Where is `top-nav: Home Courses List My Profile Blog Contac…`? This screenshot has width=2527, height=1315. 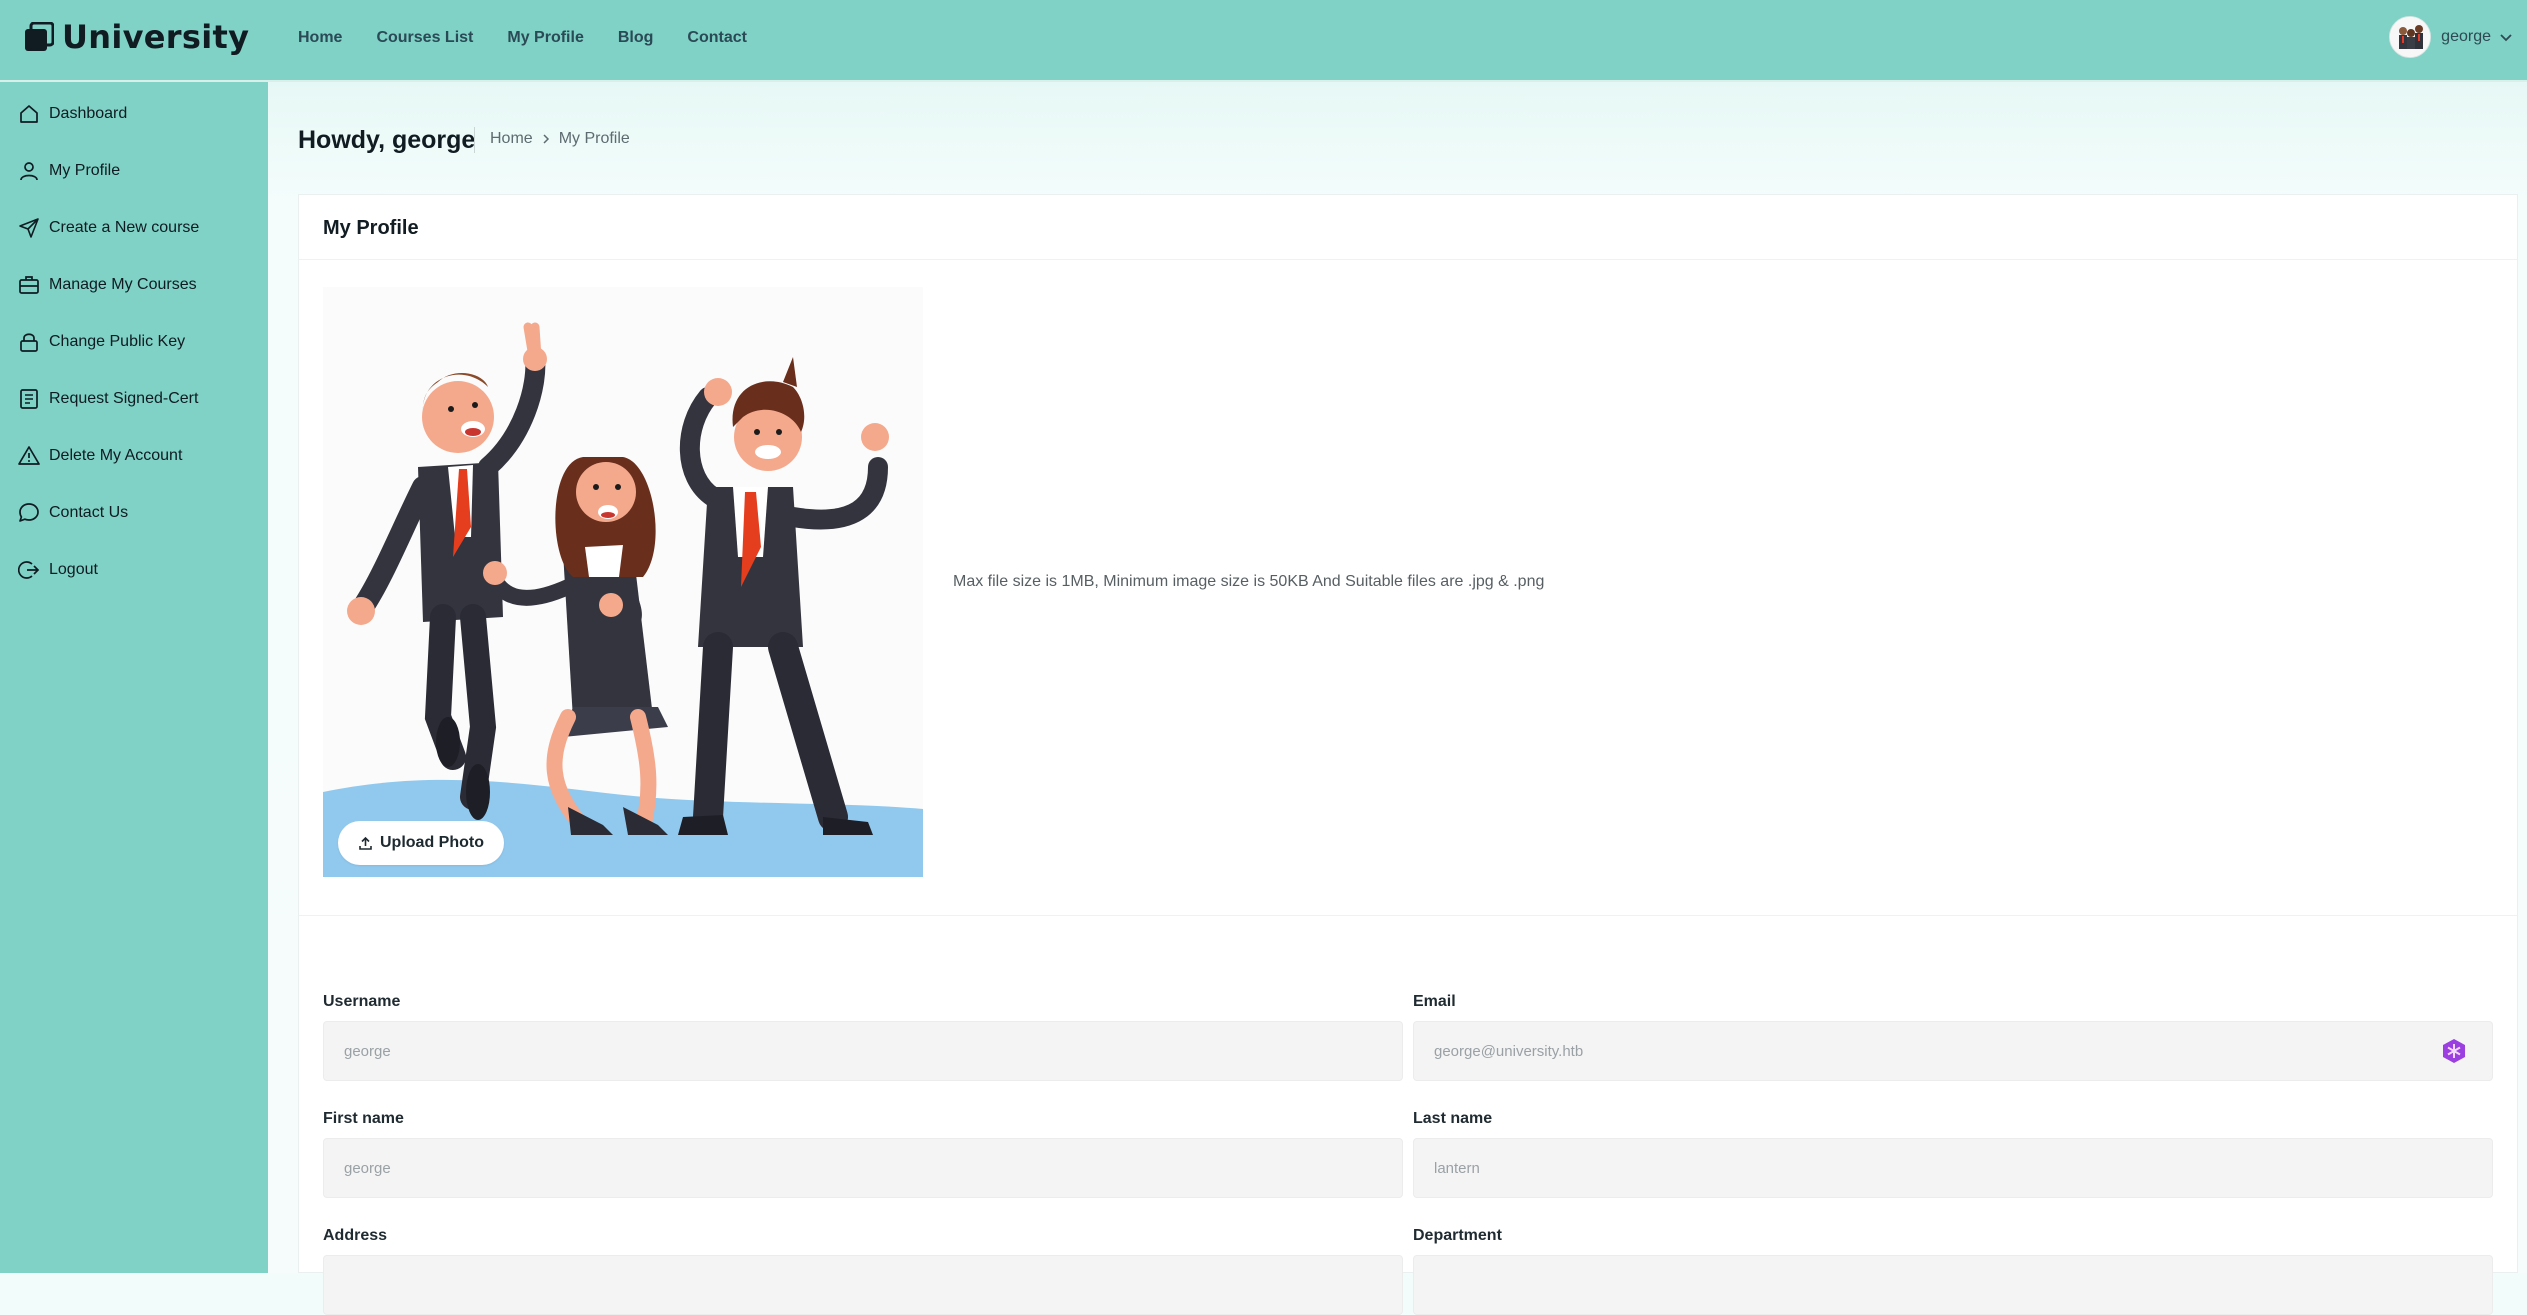 top-nav: Home Courses List My Profile Blog Contac… is located at coordinates (539, 38).